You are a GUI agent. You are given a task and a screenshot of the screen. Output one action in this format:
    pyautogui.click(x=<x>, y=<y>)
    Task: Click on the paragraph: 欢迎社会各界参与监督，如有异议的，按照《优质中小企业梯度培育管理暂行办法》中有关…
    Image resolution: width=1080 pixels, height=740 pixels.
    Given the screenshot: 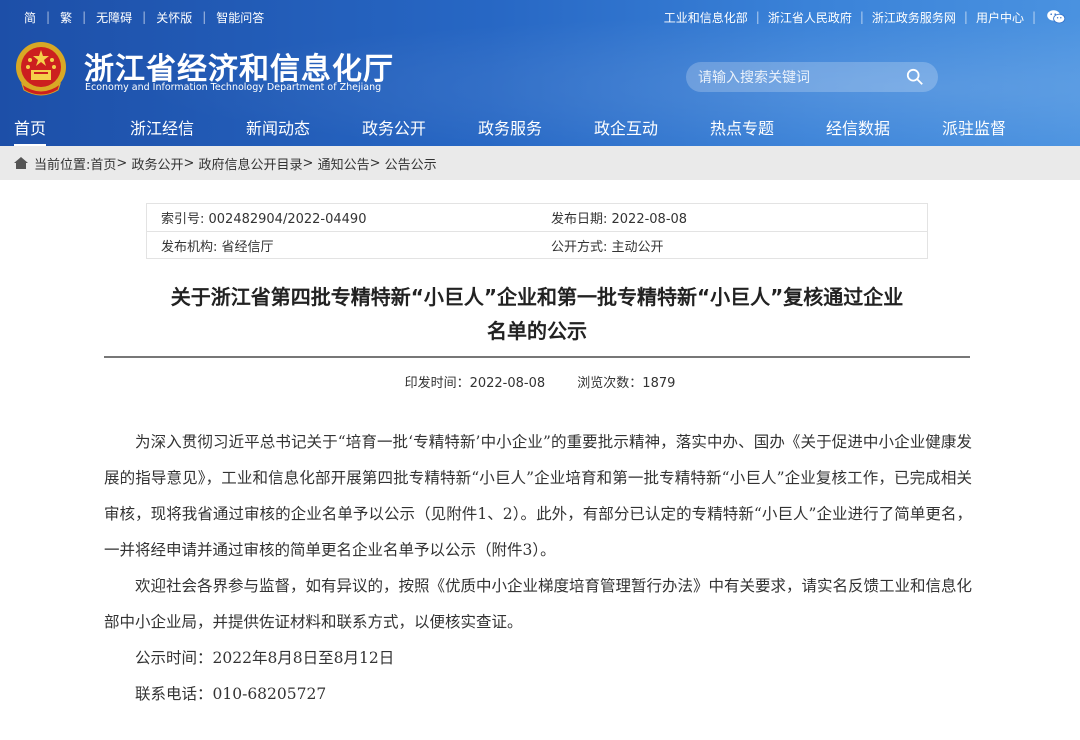 What is the action you would take?
    pyautogui.click(x=538, y=604)
    